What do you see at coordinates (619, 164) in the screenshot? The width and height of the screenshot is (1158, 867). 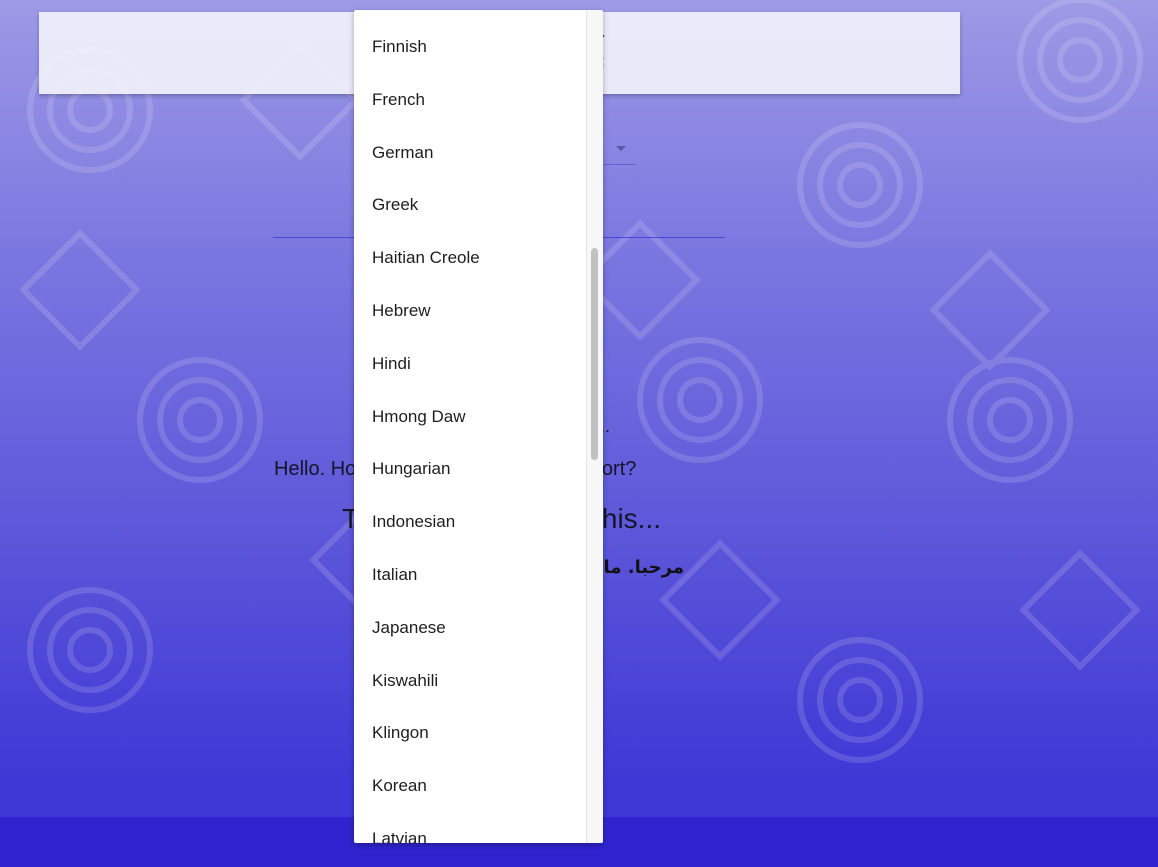 I see `target-language-select-underline` at bounding box center [619, 164].